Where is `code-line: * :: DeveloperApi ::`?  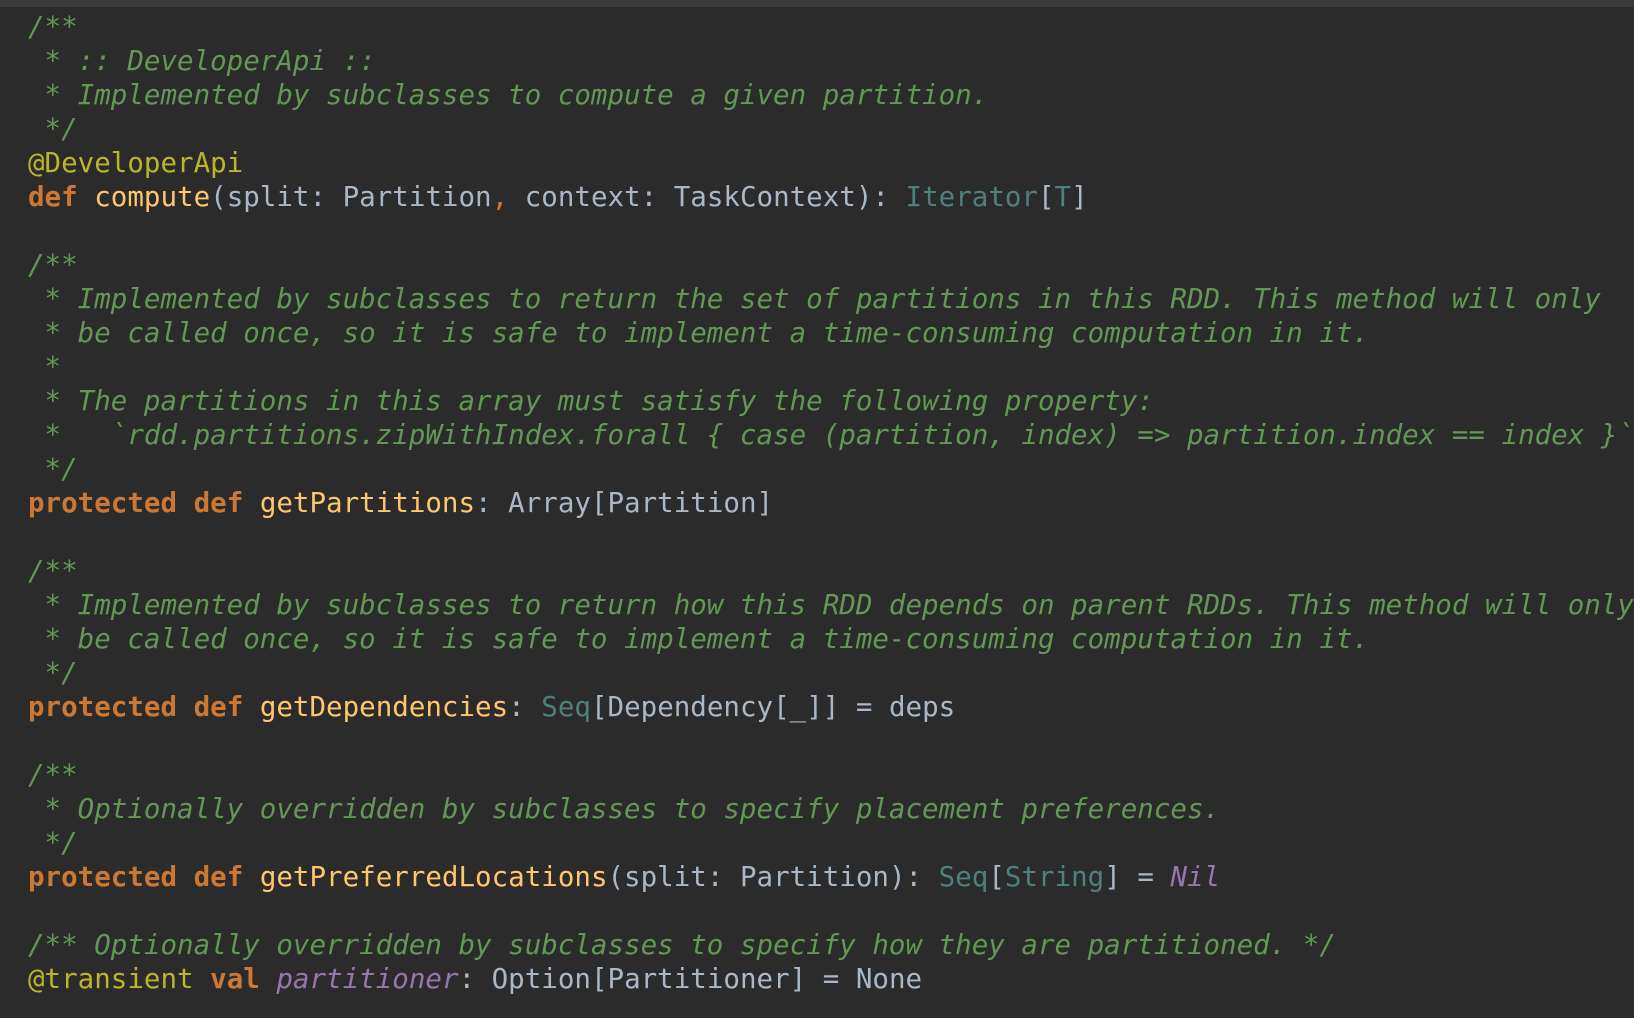
code-line: * :: DeveloperApi :: is located at coordinates (831, 61).